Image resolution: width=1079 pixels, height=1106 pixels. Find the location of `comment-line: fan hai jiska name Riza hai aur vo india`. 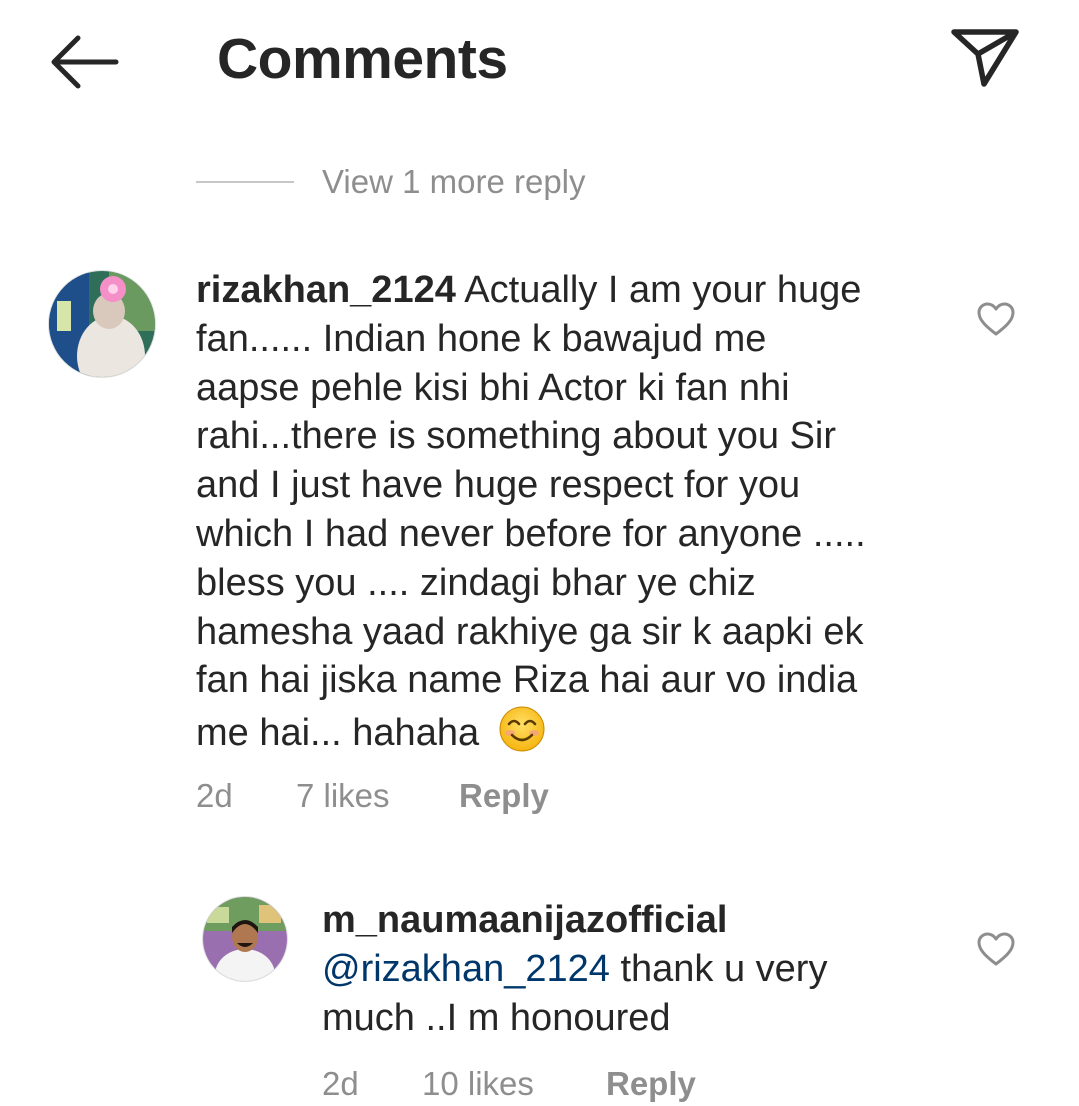

comment-line: fan hai jiska name Riza hai aur vo india is located at coordinates (527, 680).